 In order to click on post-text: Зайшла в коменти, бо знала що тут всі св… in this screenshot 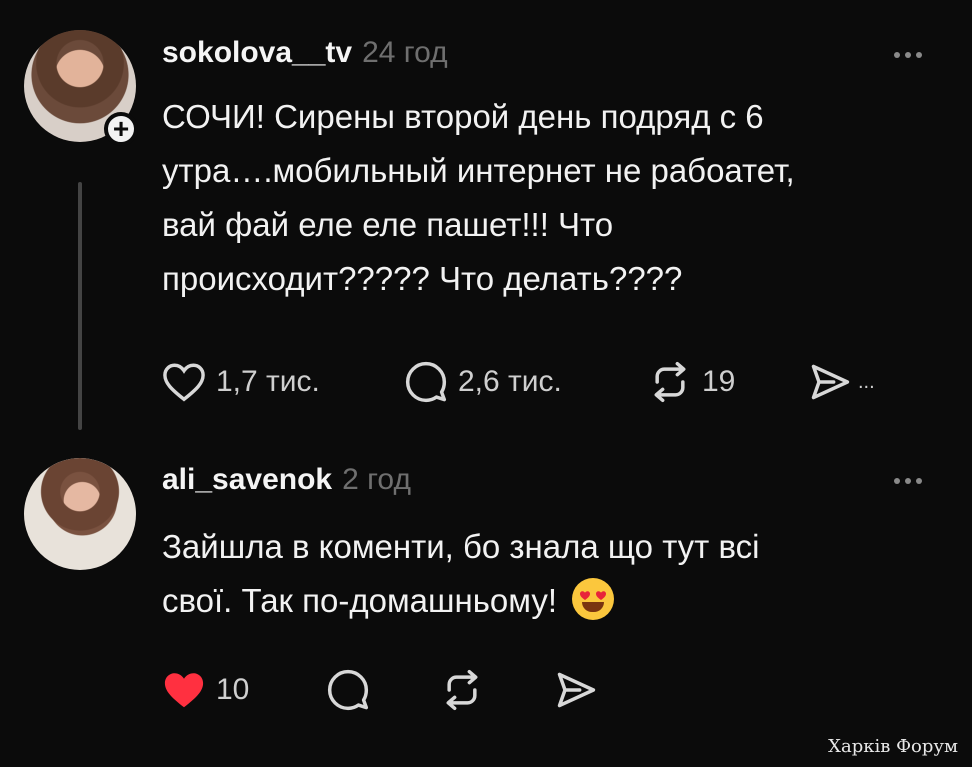, I will do `click(460, 574)`.